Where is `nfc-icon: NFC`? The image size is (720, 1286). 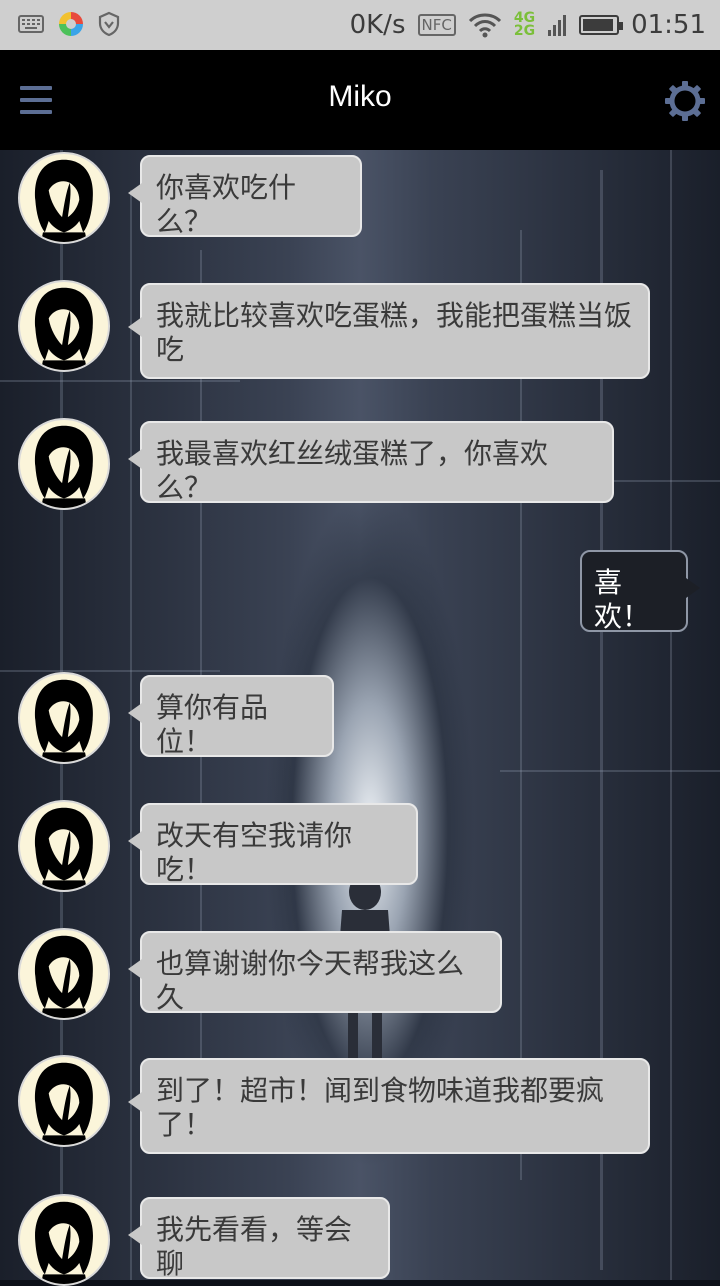 nfc-icon: NFC is located at coordinates (436, 25).